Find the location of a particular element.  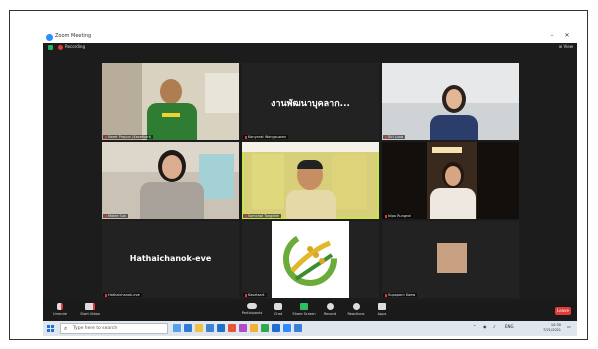

recording-dot-icon is located at coordinates (60, 47).